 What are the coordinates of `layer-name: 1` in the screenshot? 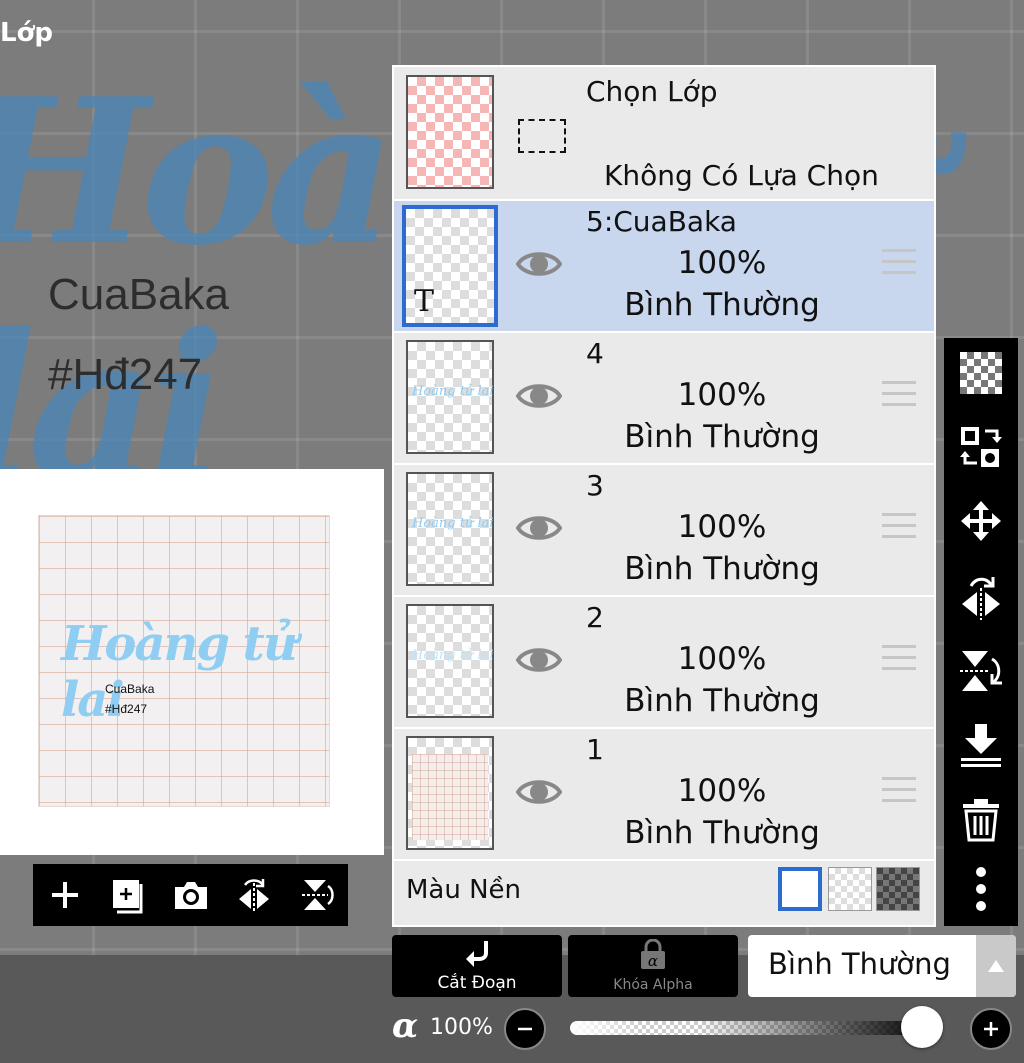 It's located at (595, 749).